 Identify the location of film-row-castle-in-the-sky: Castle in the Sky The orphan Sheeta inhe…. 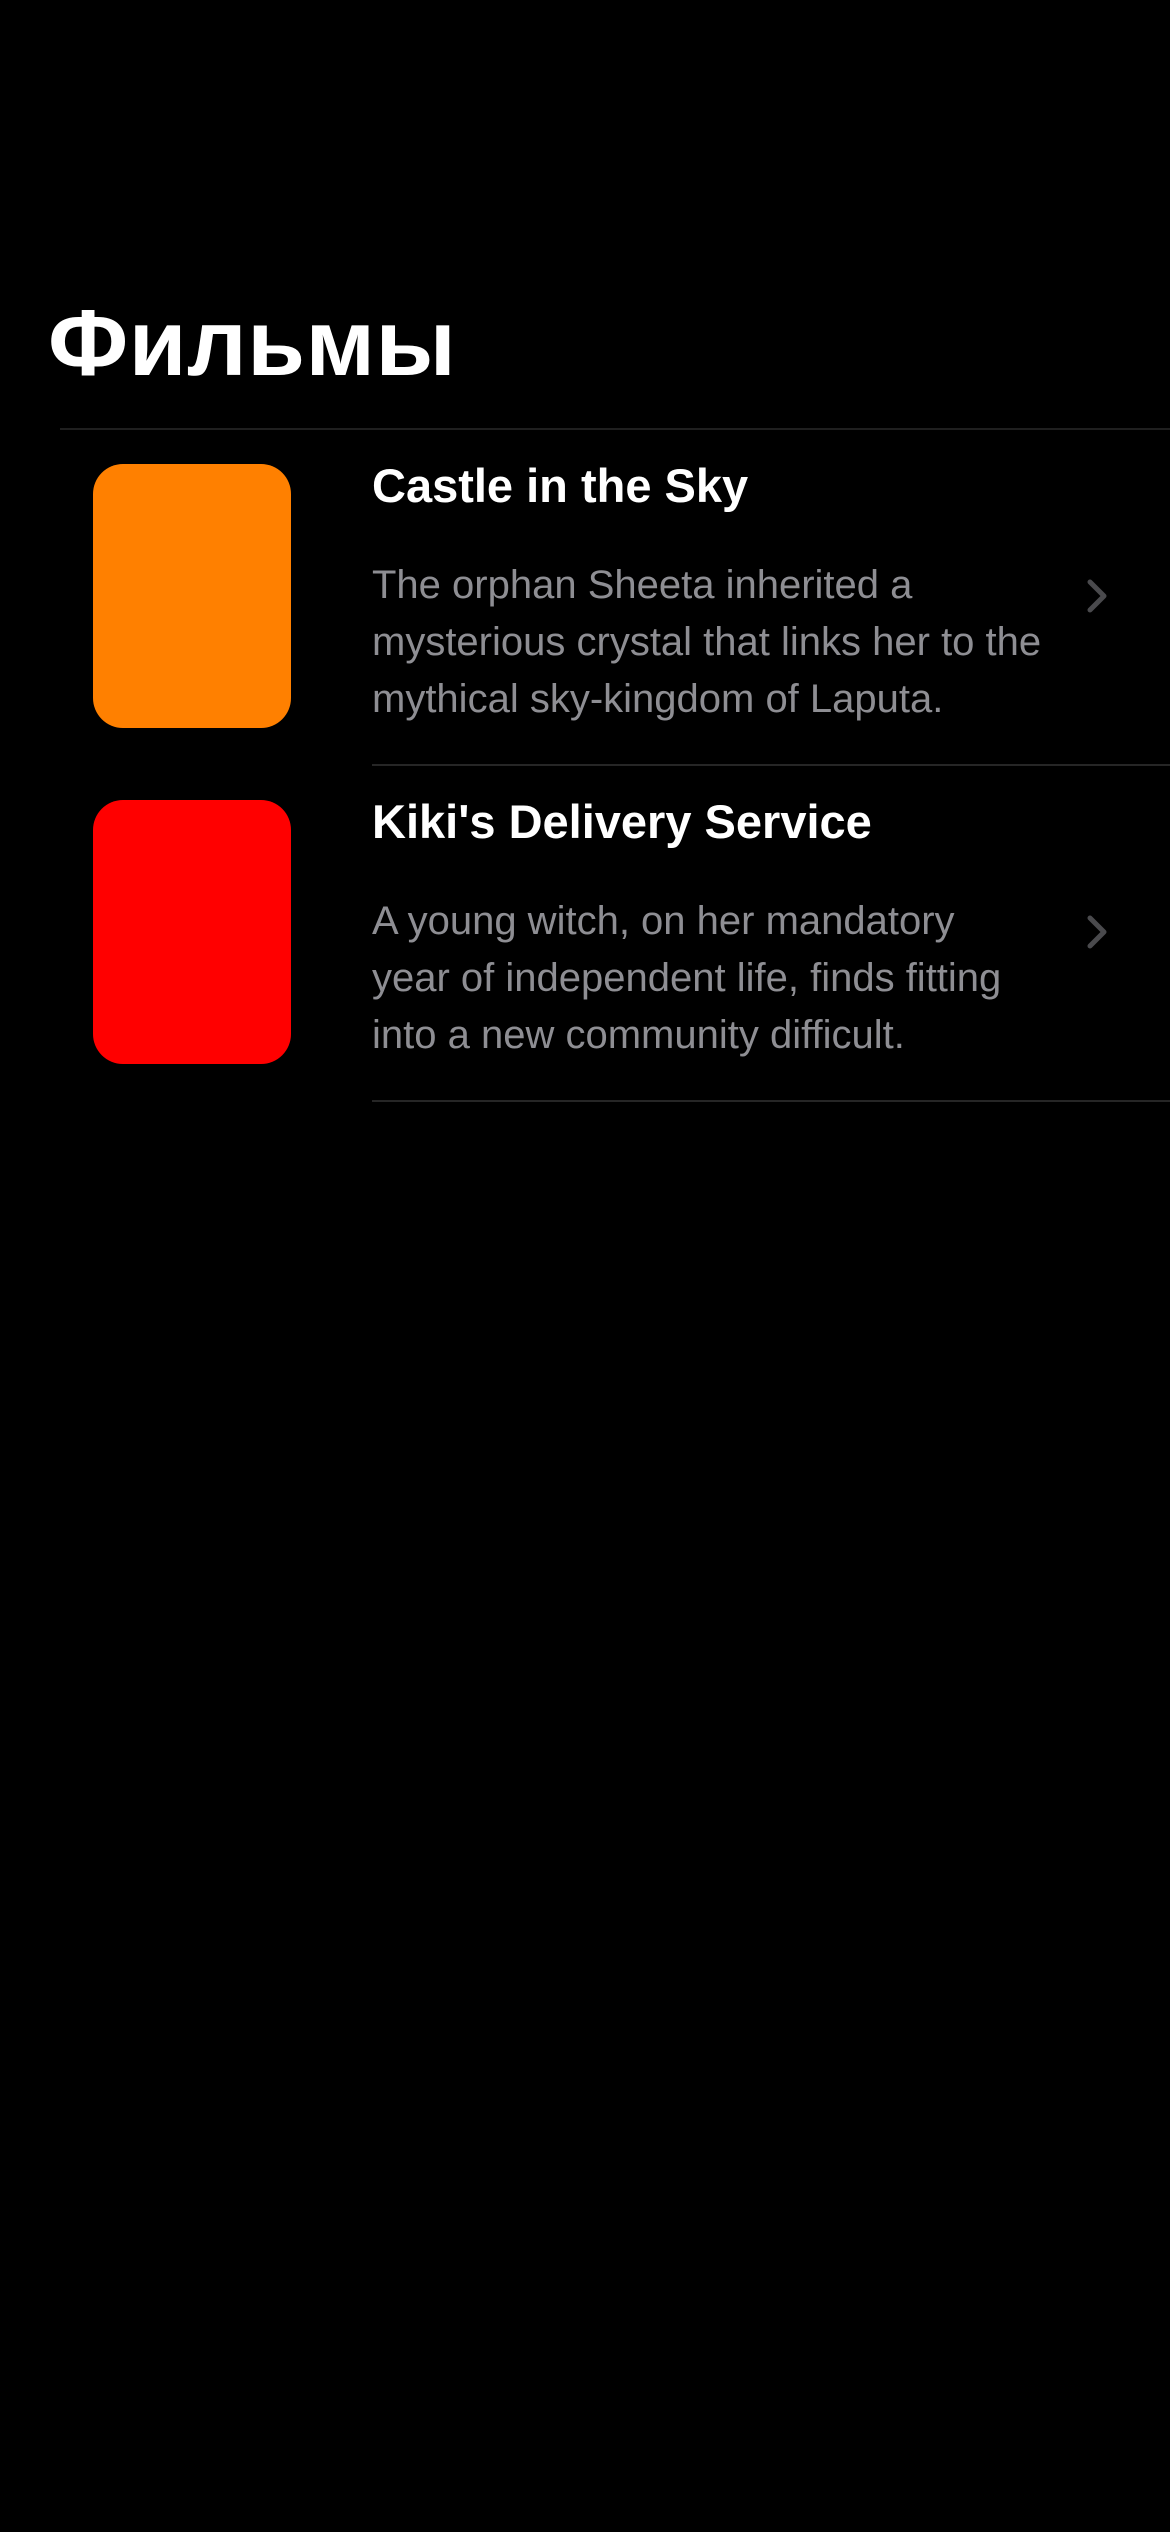
(585, 598).